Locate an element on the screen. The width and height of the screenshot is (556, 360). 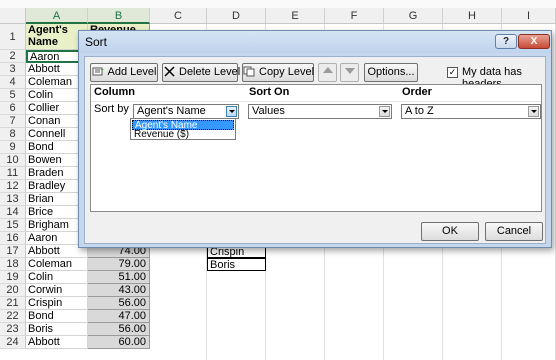
column-header-b: B is located at coordinates (119, 16).